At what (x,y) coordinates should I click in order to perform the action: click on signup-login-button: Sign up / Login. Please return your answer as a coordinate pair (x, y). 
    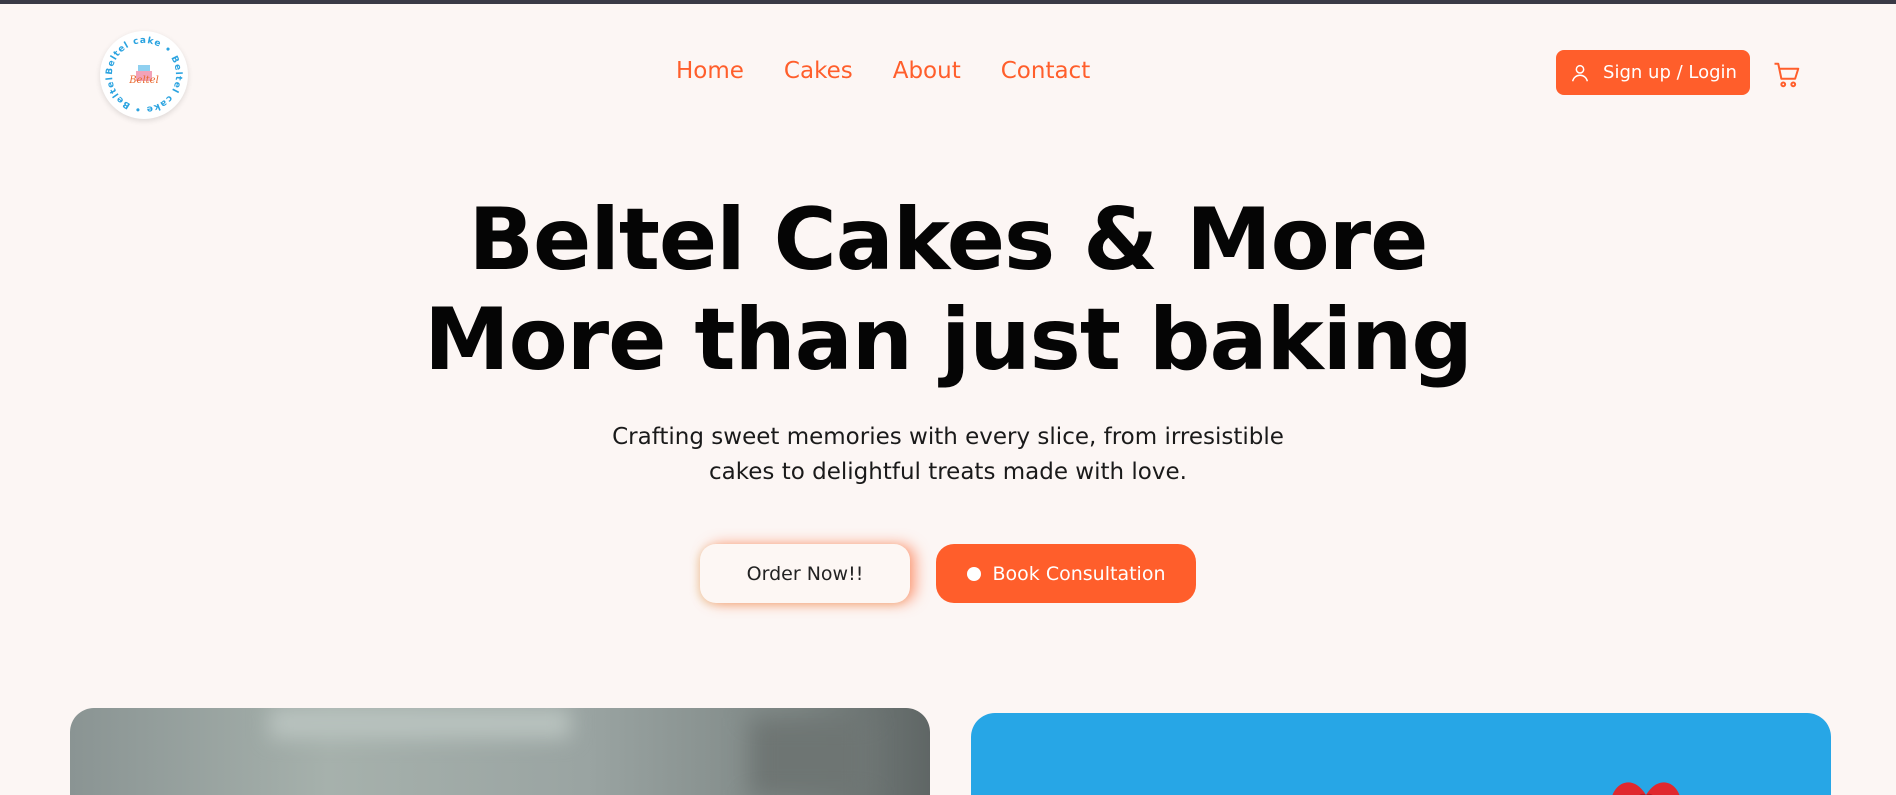
    Looking at the image, I should click on (1653, 72).